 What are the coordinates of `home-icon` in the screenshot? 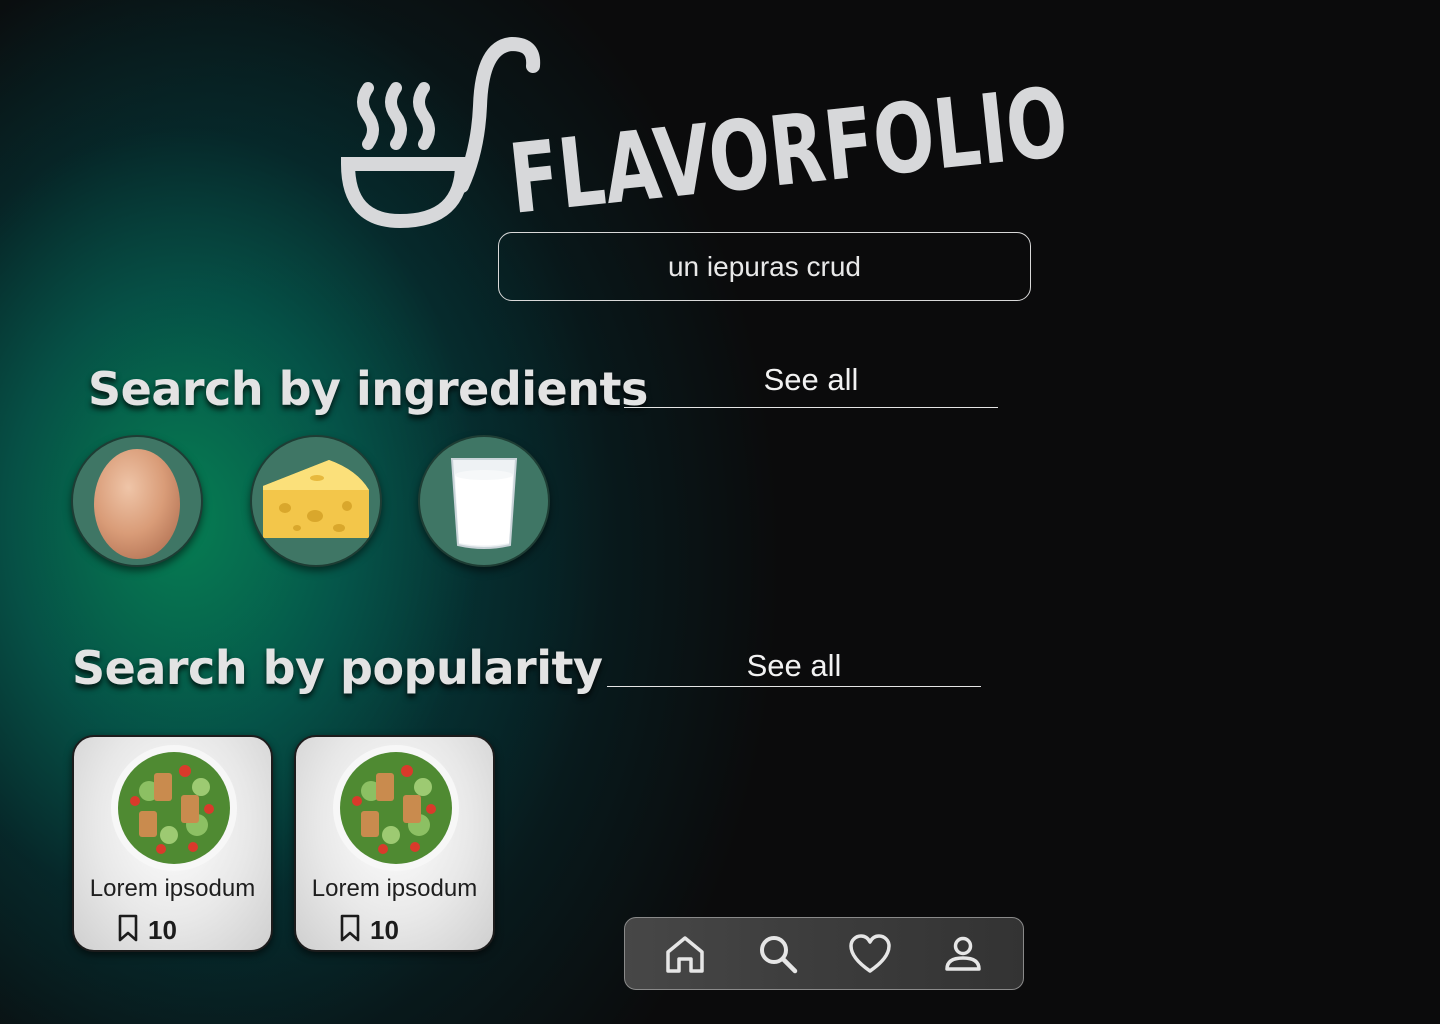 It's located at (685, 954).